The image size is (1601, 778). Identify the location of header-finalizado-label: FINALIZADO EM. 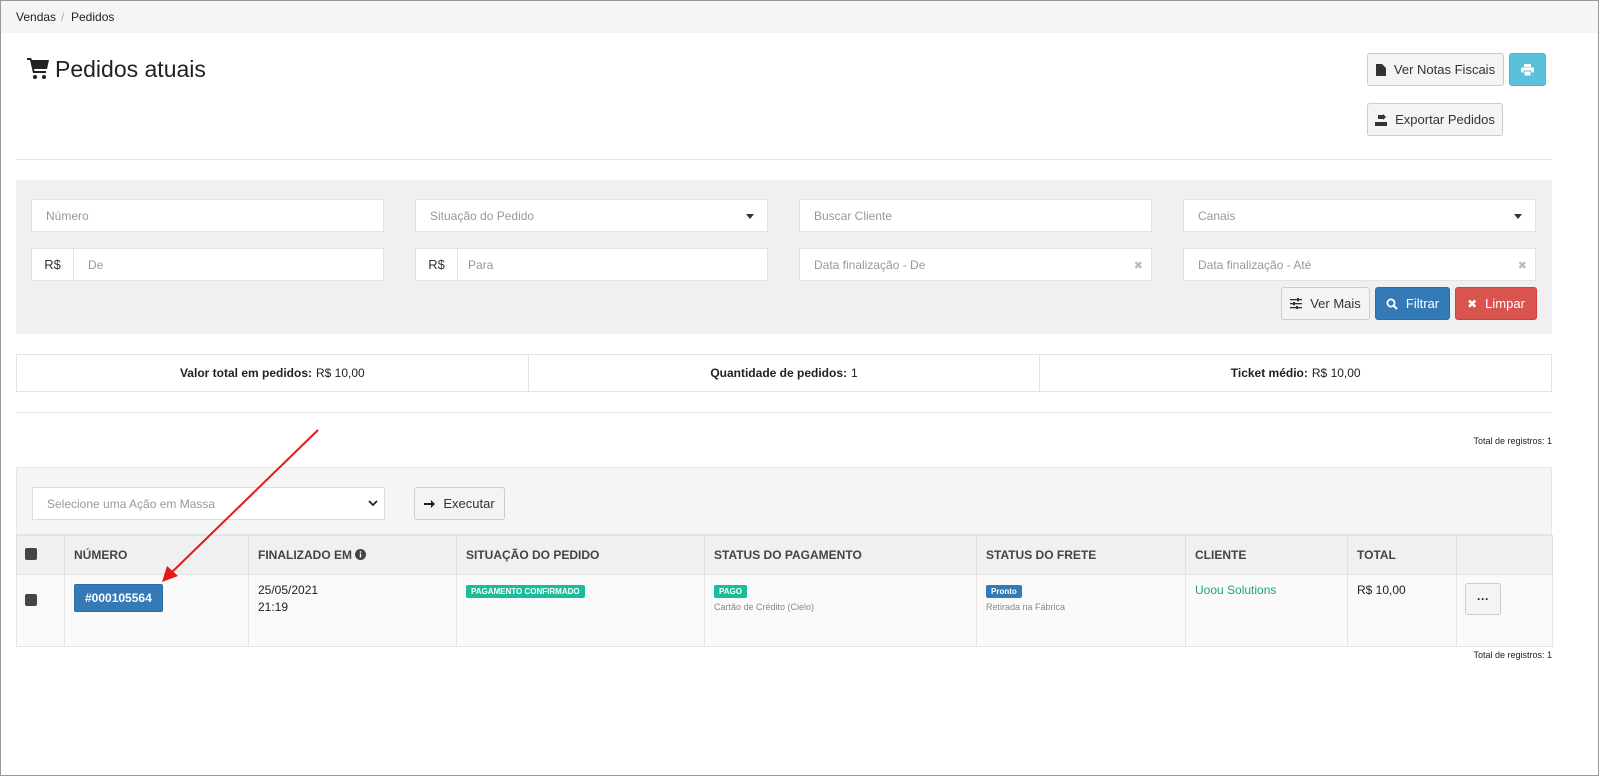
(305, 555).